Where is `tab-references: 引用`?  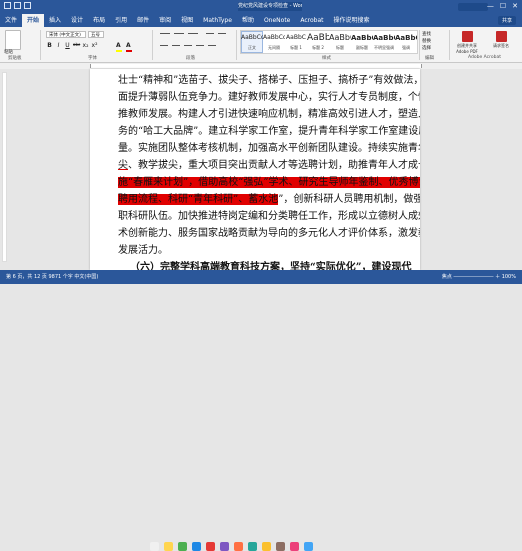
tab-references: 引用 is located at coordinates (121, 20).